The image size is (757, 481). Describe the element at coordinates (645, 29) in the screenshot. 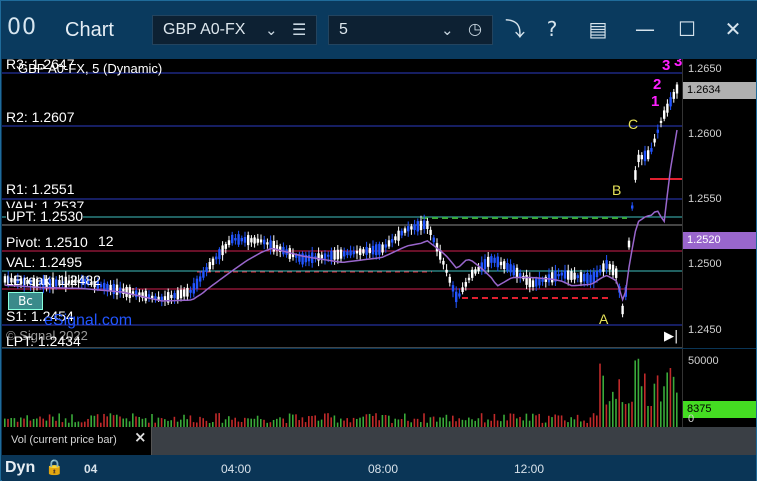

I see `minimize-icon: —` at that location.